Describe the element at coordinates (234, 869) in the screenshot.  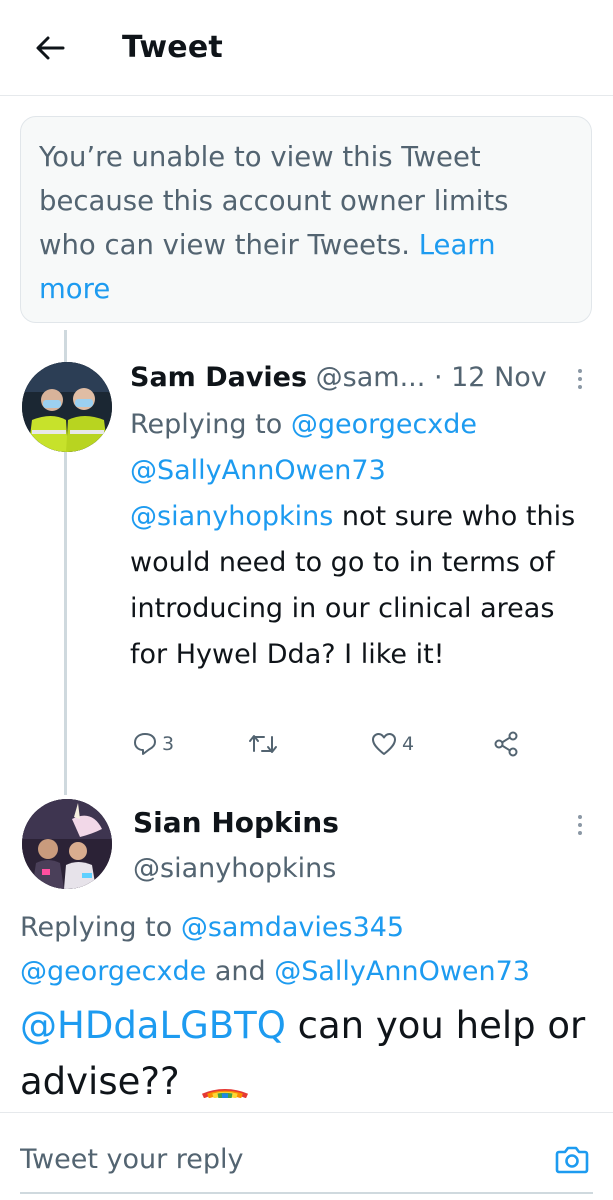
I see `author-handle: @sianyhopkins` at that location.